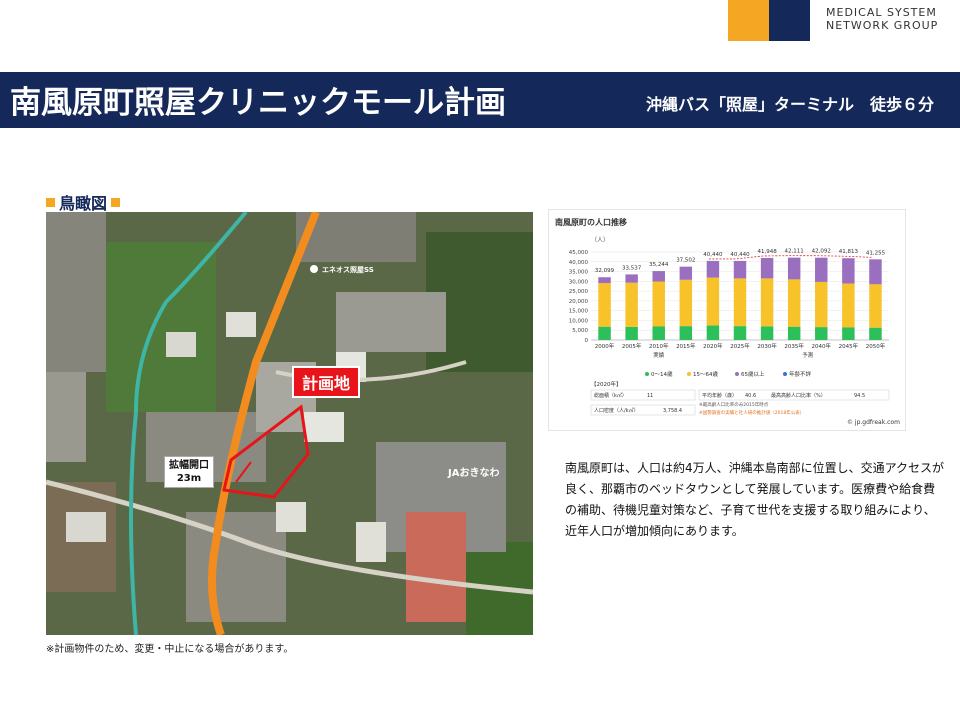  Describe the element at coordinates (794, 346) in the screenshot. I see `x-tick-label: 2035年` at that location.